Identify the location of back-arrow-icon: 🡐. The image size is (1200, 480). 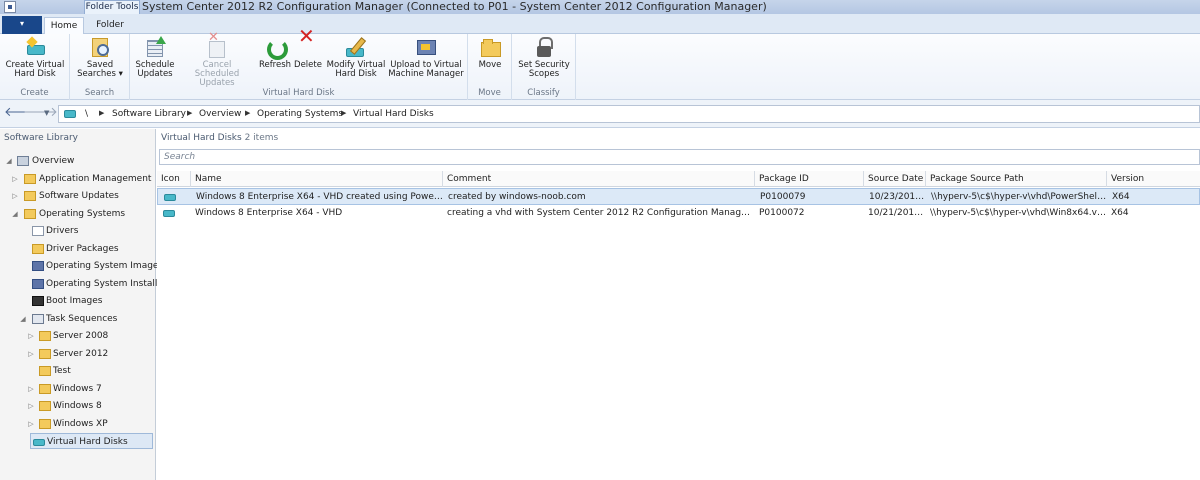
(21, 114).